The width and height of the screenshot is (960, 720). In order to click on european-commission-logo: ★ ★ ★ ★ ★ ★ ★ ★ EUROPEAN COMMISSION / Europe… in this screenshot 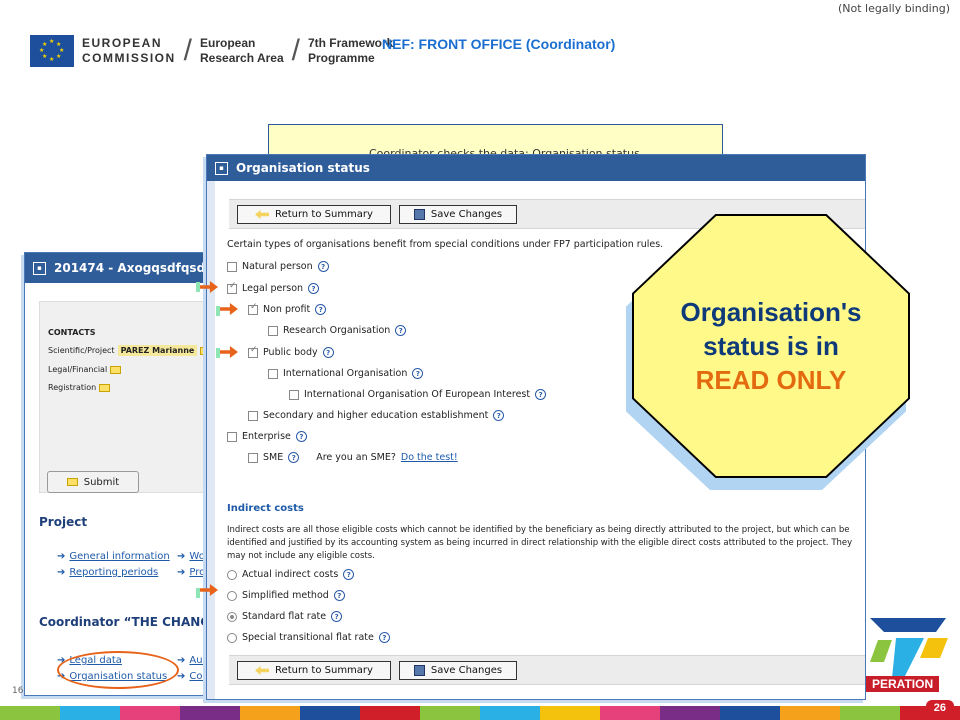, I will do `click(211, 51)`.